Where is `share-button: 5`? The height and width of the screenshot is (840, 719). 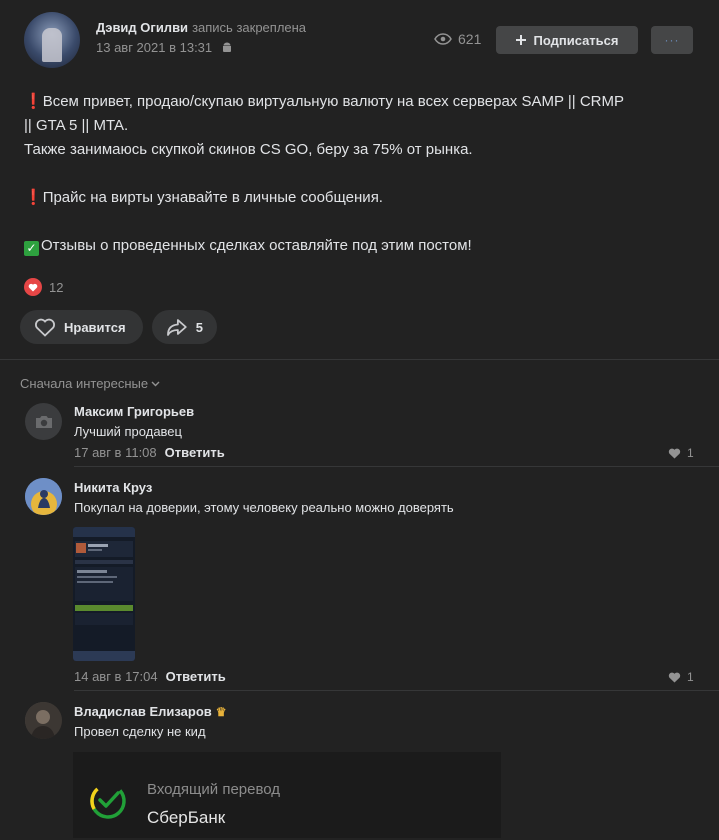
share-button: 5 is located at coordinates (184, 327).